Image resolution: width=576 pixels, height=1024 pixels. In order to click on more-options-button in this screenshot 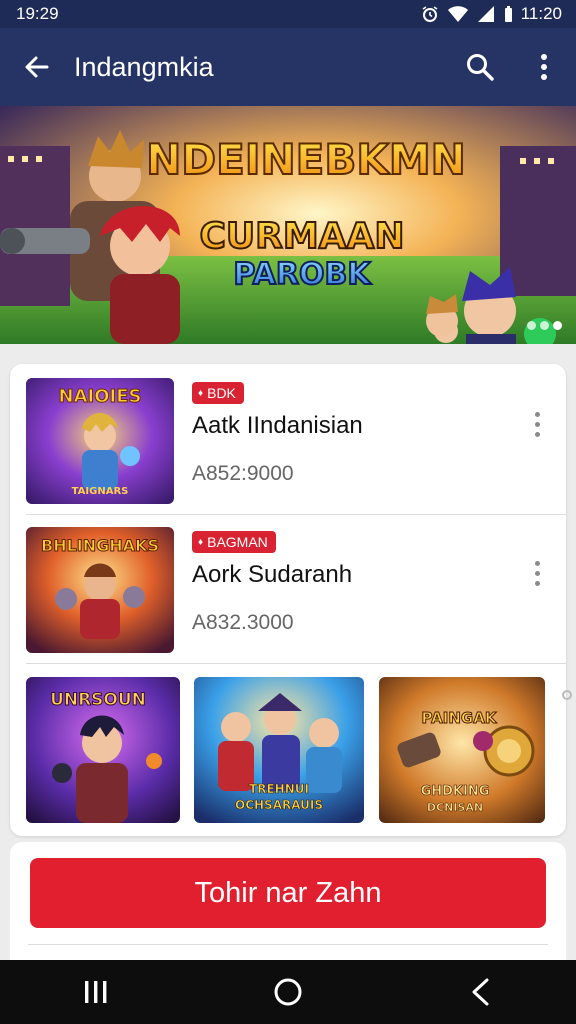, I will do `click(544, 67)`.